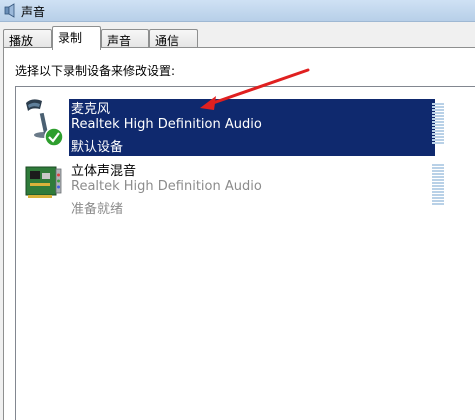 The image size is (475, 420). Describe the element at coordinates (238, 38) in the screenshot. I see `tab-strip: 播放 录制 声音 通信` at that location.